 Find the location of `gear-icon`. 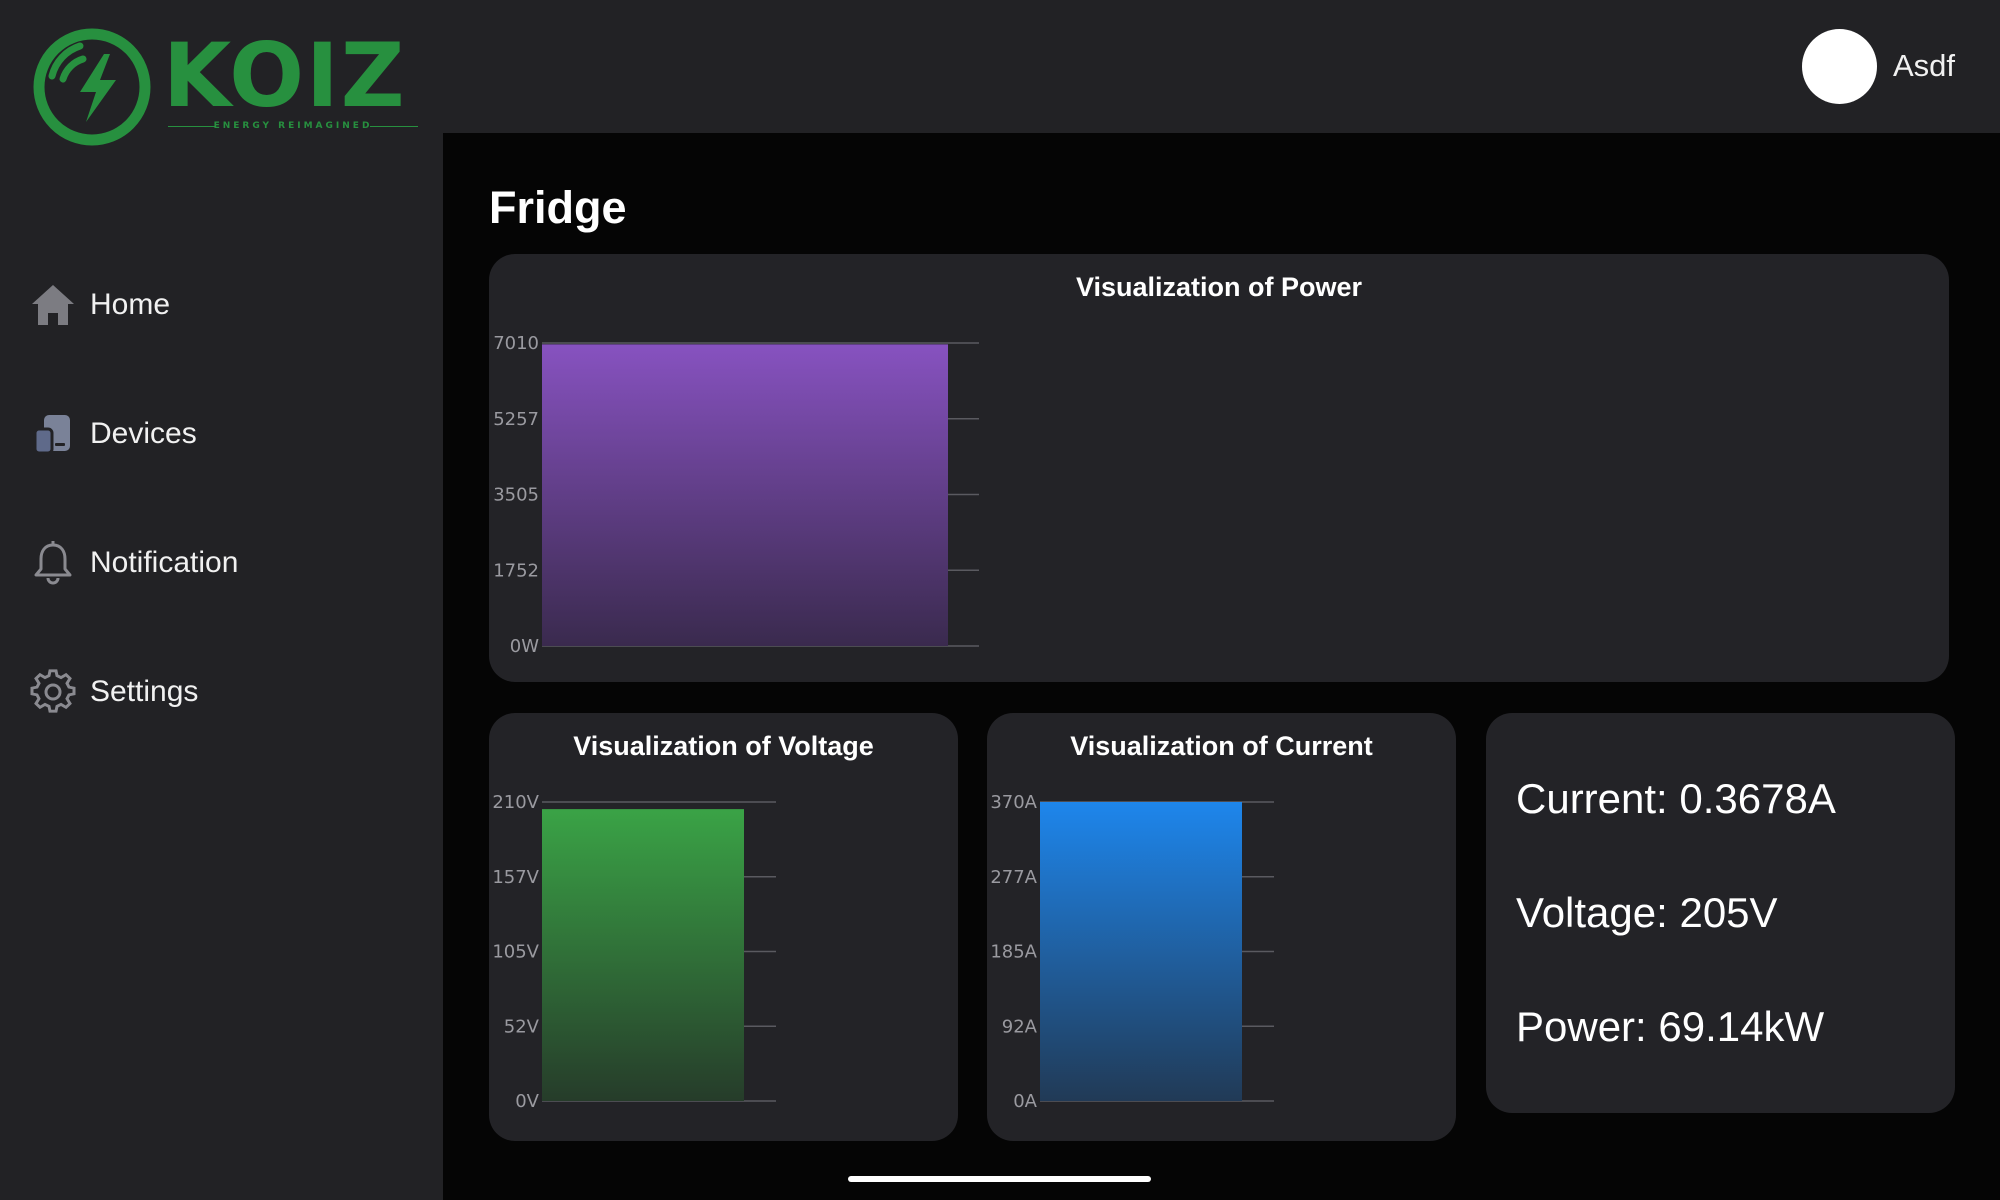

gear-icon is located at coordinates (53, 691).